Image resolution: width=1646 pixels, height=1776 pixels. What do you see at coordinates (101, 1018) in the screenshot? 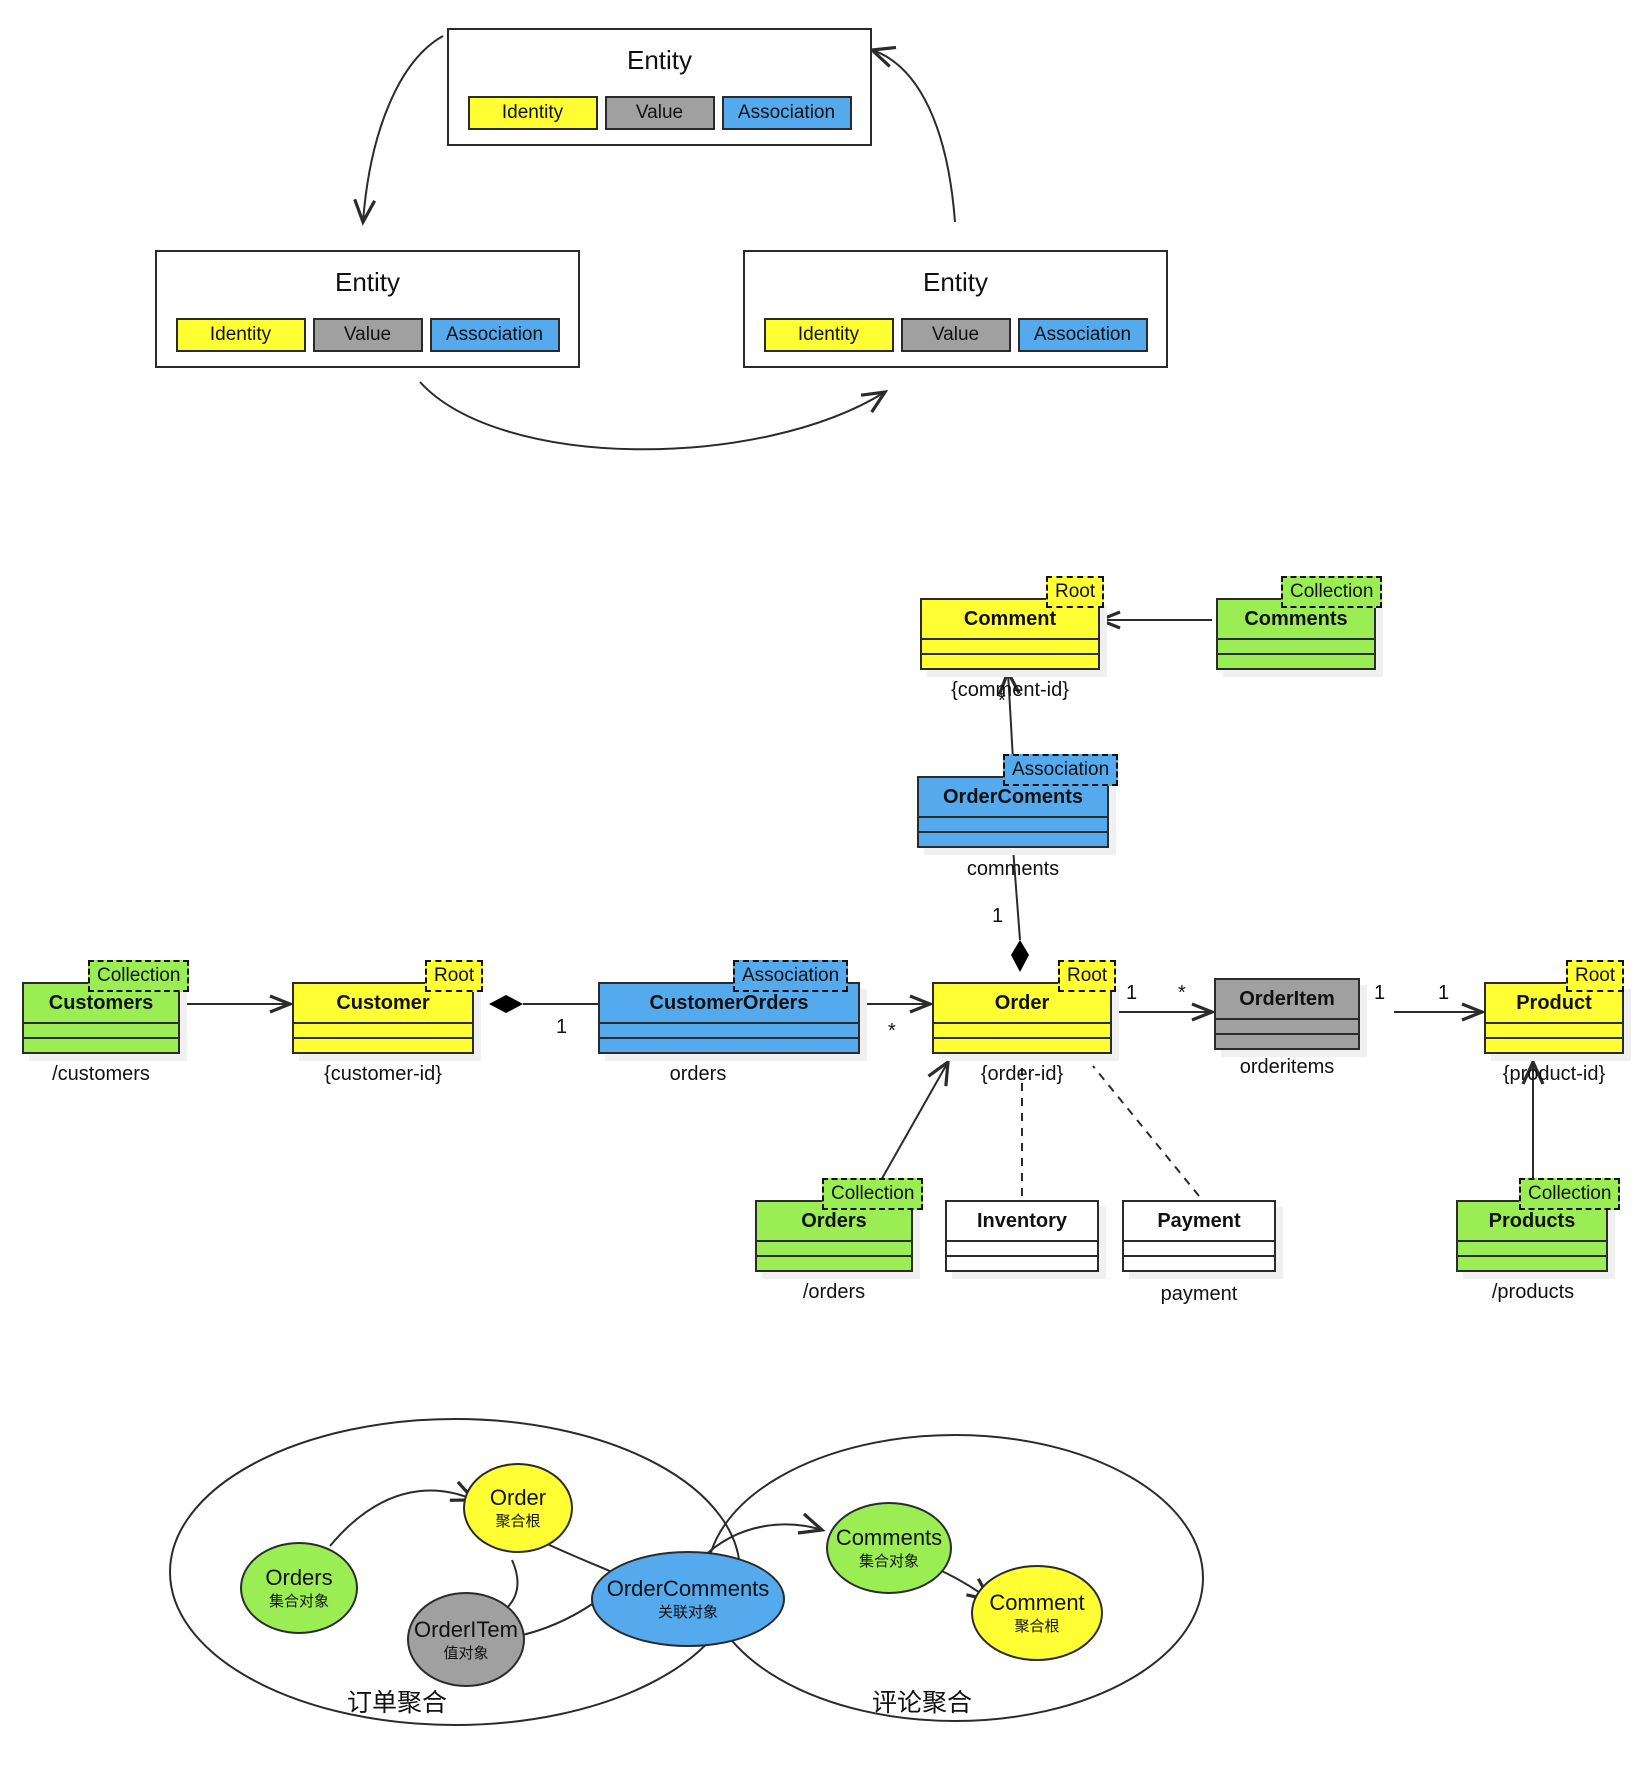
I see `box-body: Customers` at bounding box center [101, 1018].